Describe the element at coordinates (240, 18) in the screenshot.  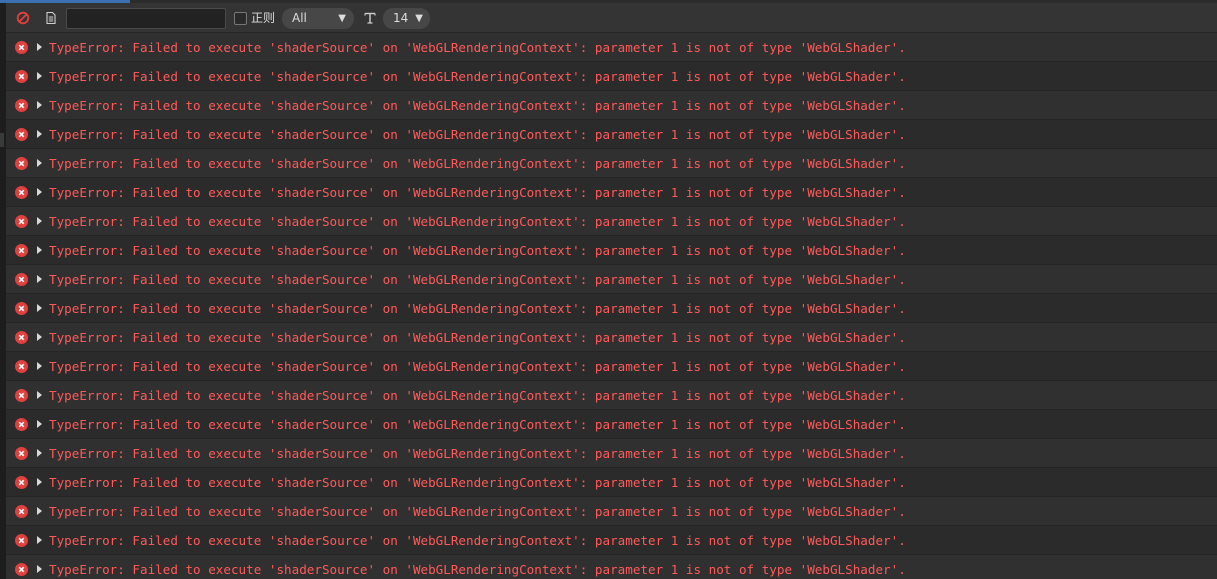
I see `regex-checkbox` at that location.